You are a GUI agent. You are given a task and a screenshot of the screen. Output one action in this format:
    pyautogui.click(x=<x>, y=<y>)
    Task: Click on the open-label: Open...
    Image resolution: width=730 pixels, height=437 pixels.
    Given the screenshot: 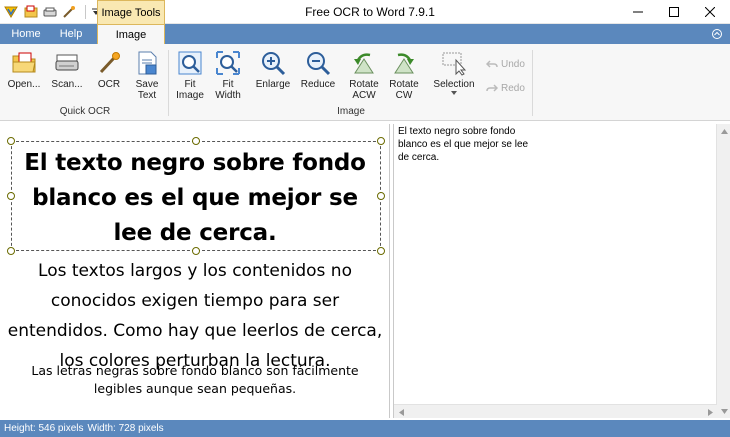 What is the action you would take?
    pyautogui.click(x=24, y=84)
    